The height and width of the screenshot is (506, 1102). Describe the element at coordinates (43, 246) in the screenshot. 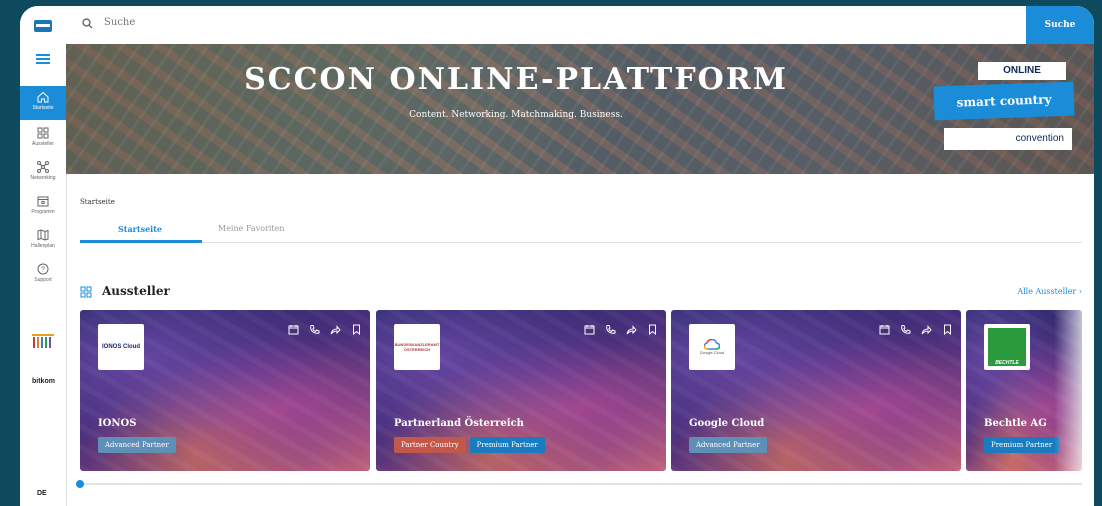

I see `sidebar-item-label: Hallenplan` at that location.